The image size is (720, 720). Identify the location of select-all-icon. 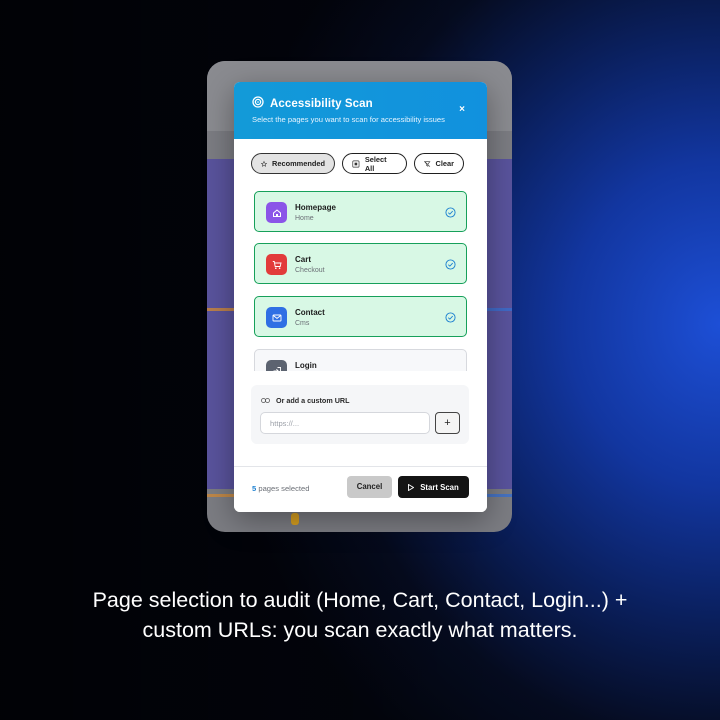
(356, 163).